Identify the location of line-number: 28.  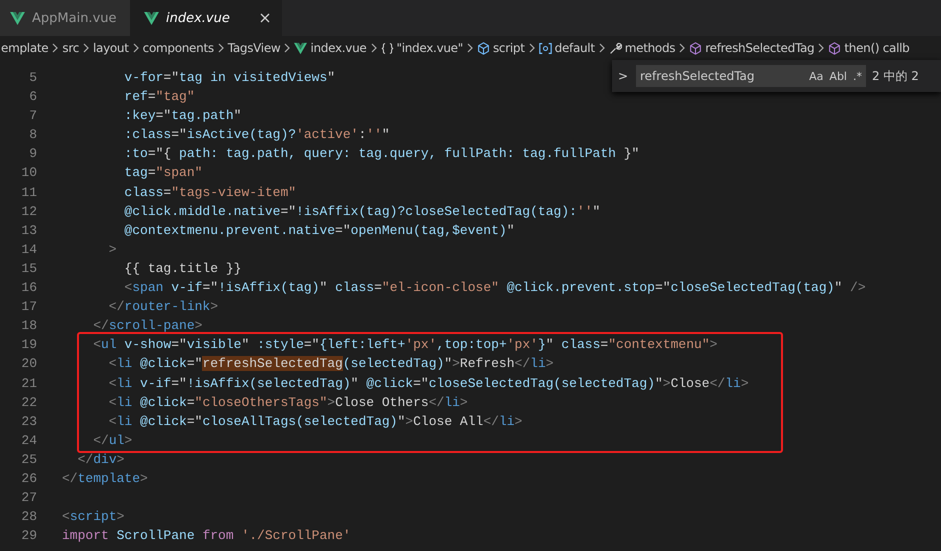
(28, 517).